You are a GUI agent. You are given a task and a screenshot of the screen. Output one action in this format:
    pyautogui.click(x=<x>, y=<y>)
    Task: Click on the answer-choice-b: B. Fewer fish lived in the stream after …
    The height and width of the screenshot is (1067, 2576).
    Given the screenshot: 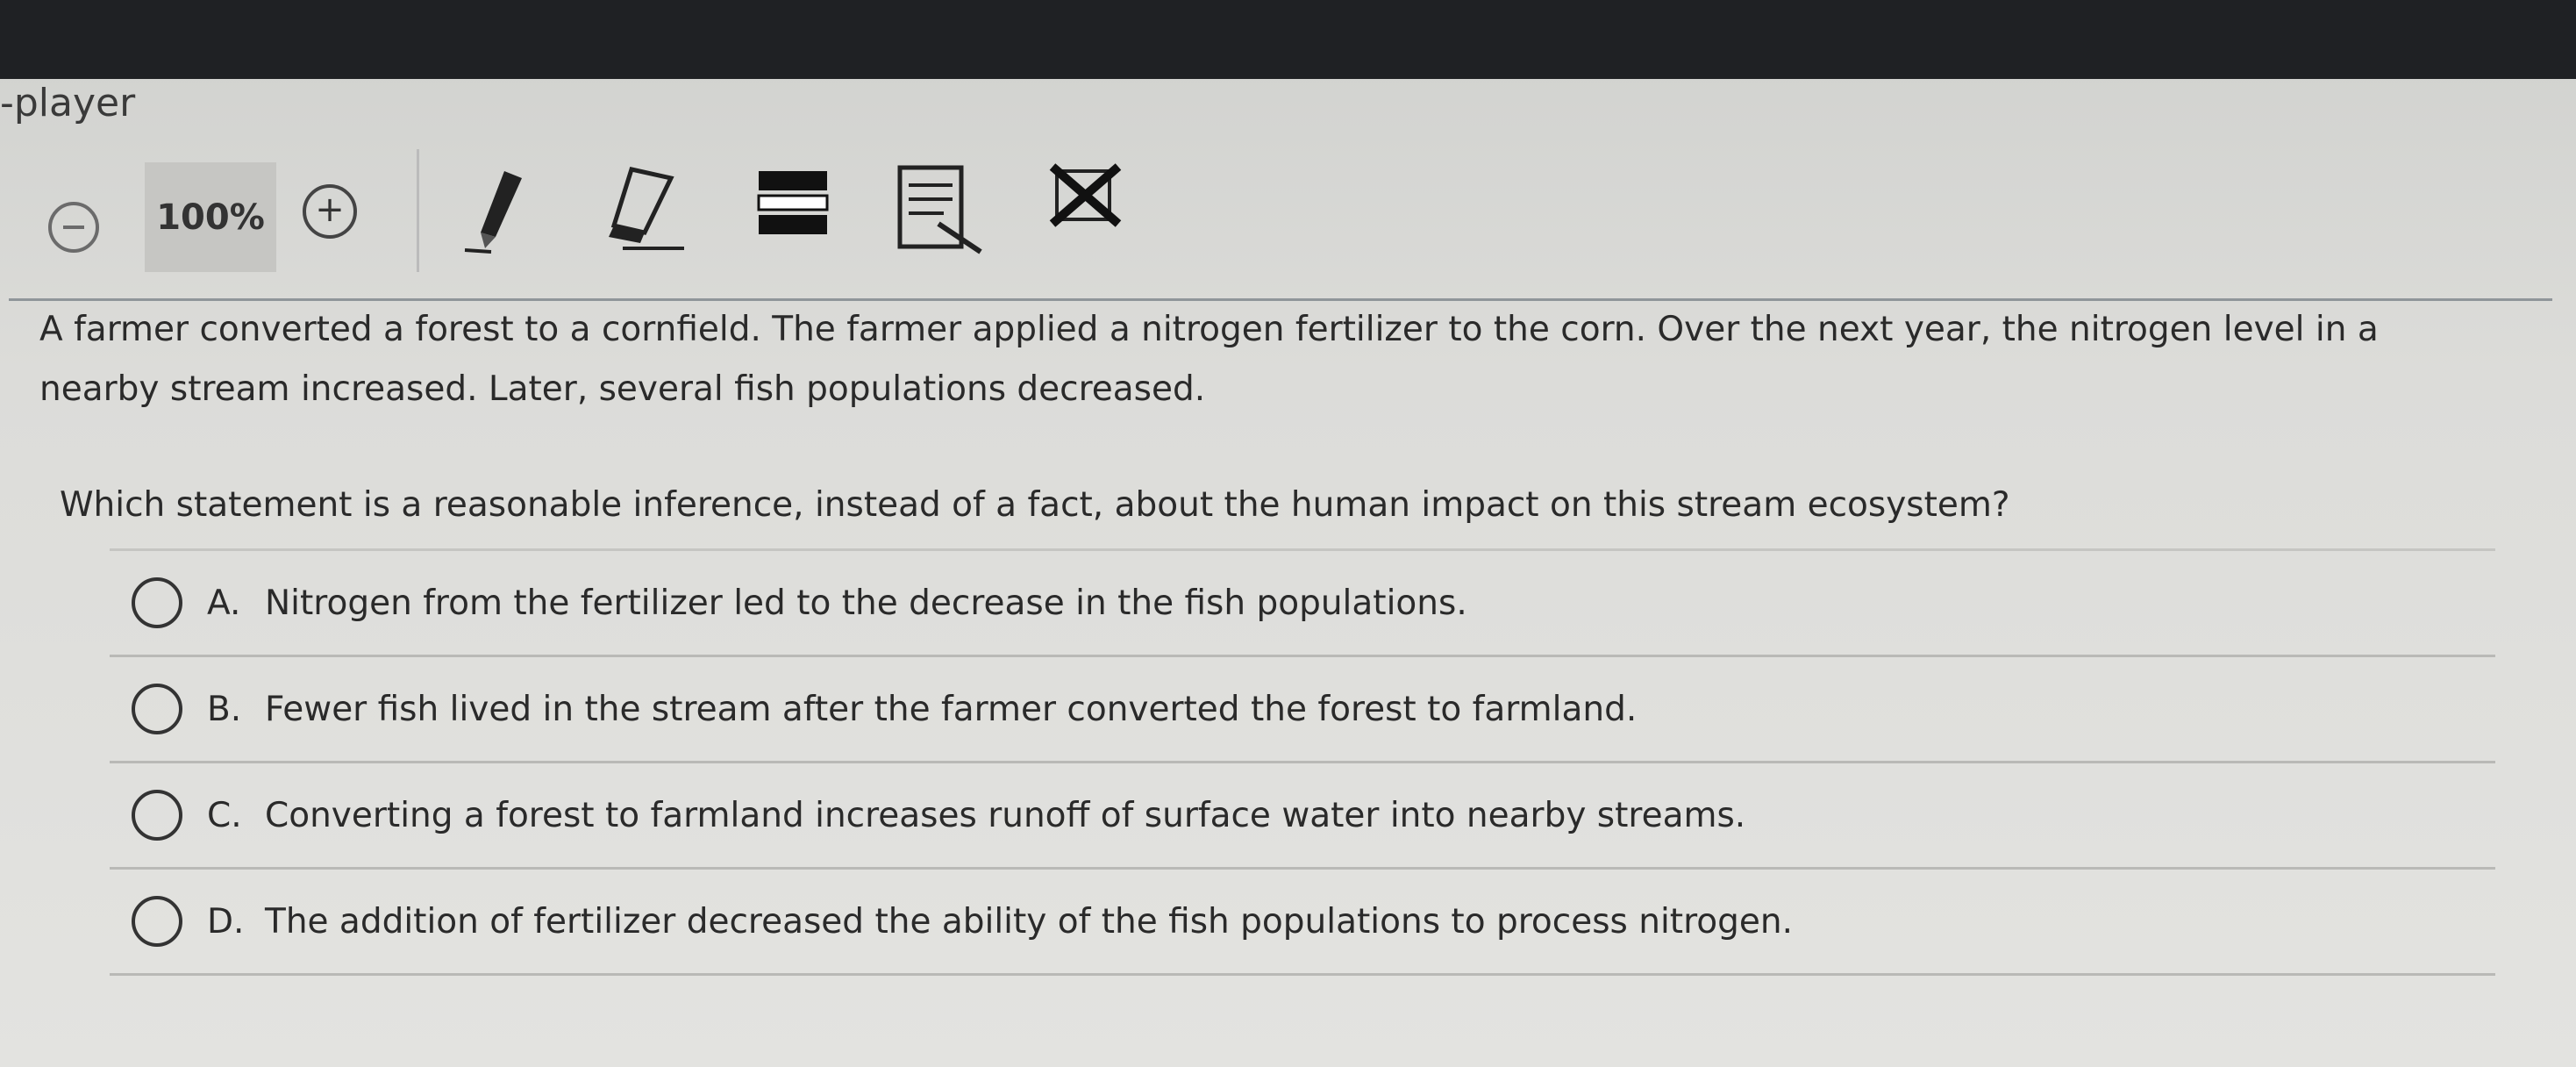 What is the action you would take?
    pyautogui.click(x=1303, y=710)
    